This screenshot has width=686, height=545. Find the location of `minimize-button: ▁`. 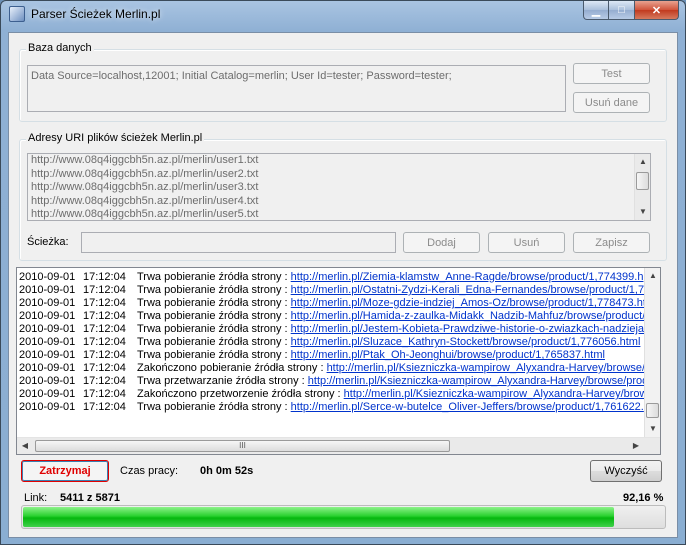

minimize-button: ▁ is located at coordinates (596, 10).